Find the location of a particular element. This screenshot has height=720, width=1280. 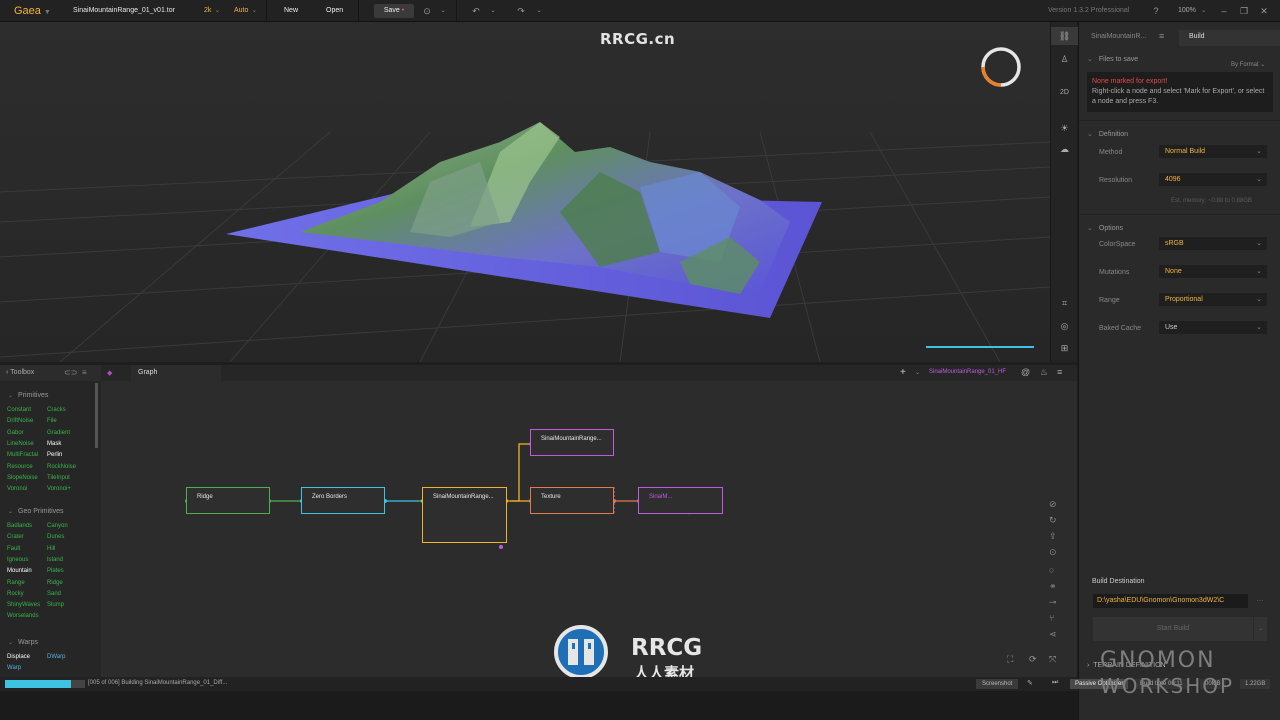

colorspace-select: sRGB ⌄ is located at coordinates (1213, 243).